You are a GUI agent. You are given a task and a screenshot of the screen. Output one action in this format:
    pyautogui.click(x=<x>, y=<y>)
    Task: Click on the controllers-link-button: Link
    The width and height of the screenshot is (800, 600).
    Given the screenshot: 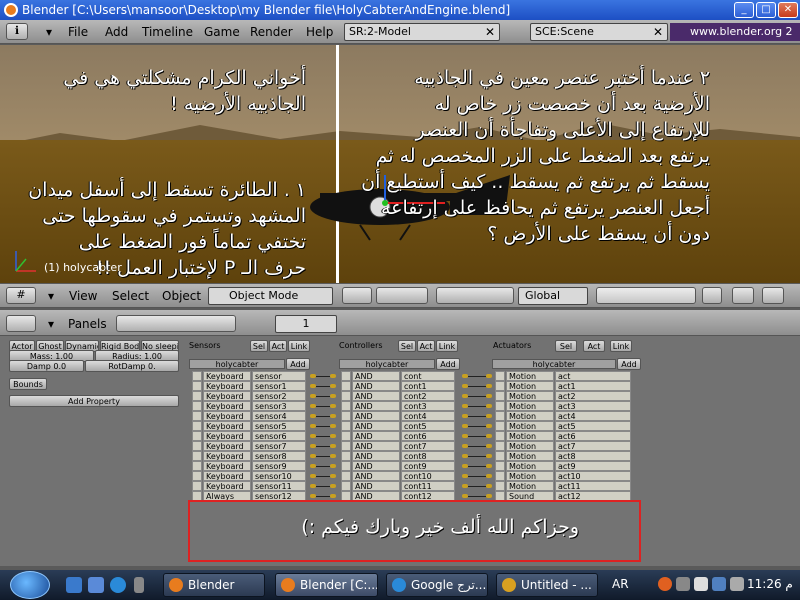 What is the action you would take?
    pyautogui.click(x=447, y=346)
    